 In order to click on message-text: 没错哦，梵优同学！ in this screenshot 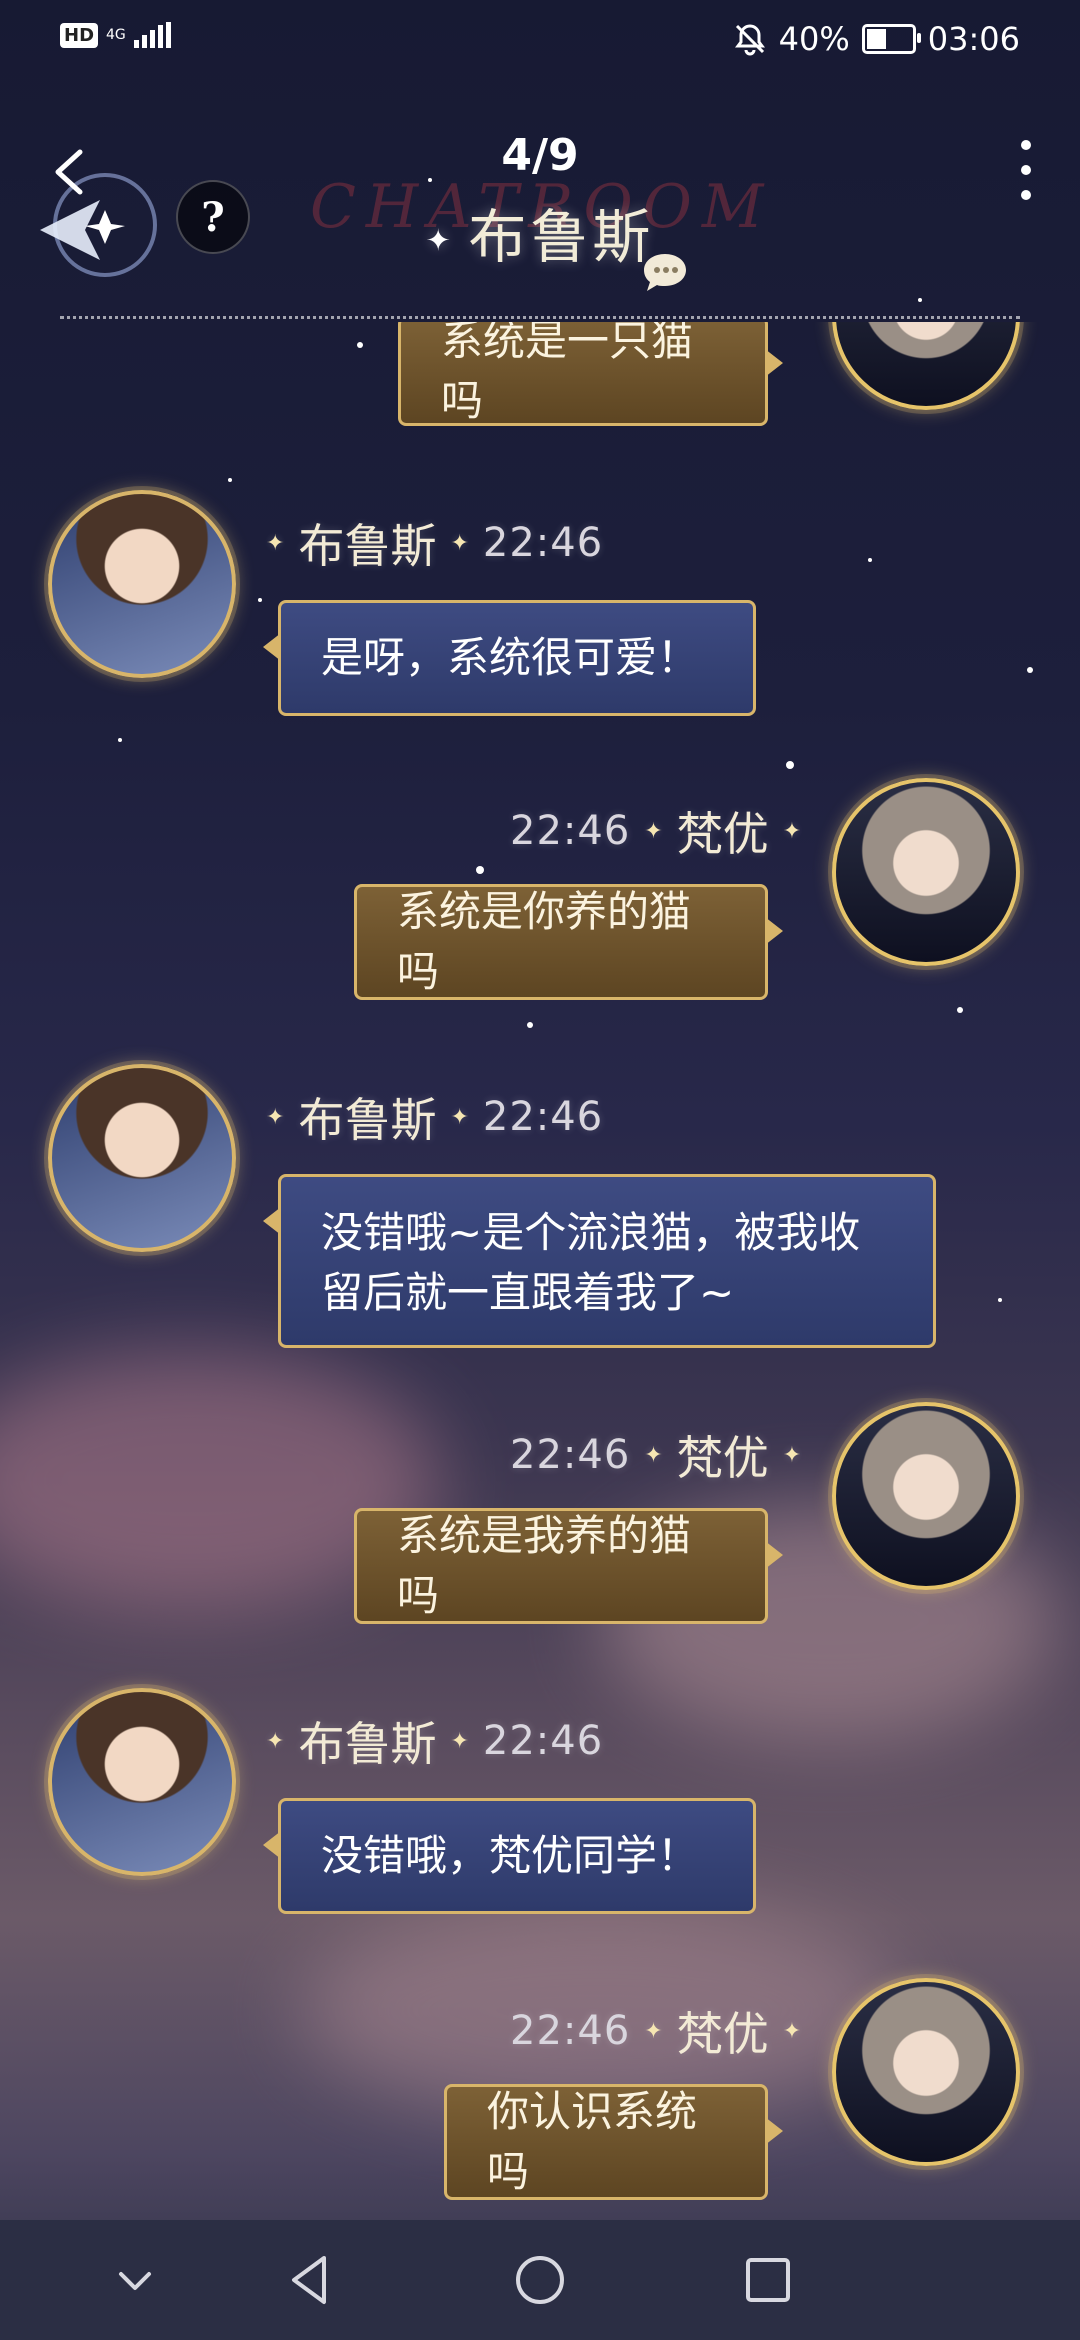, I will do `click(510, 1855)`.